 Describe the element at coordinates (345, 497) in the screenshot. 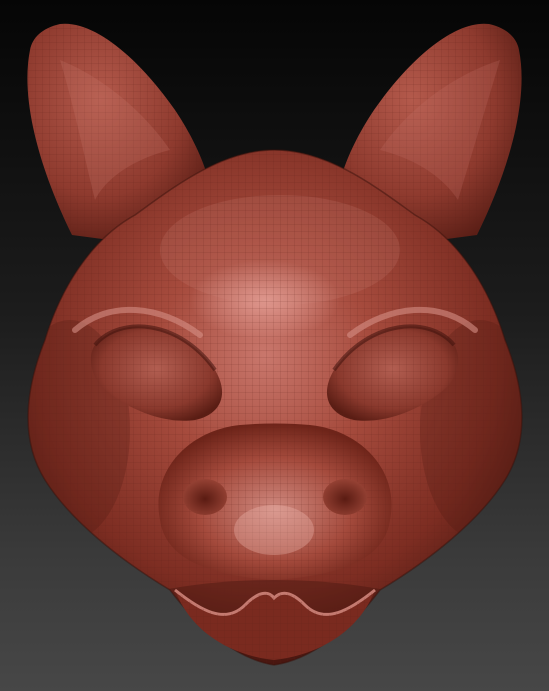

I see `right-nostril` at that location.